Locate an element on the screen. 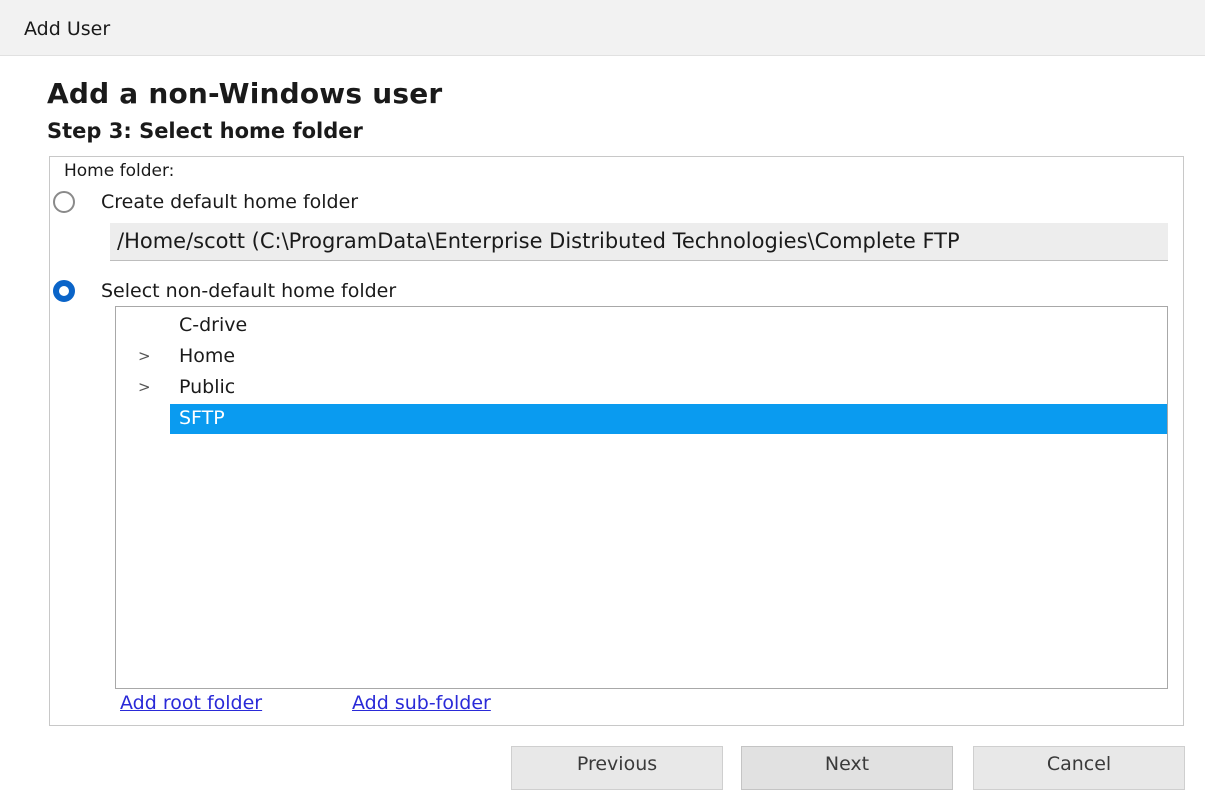 The width and height of the screenshot is (1205, 790). radio-default-home-folder: Create default home folder is located at coordinates (205, 202).